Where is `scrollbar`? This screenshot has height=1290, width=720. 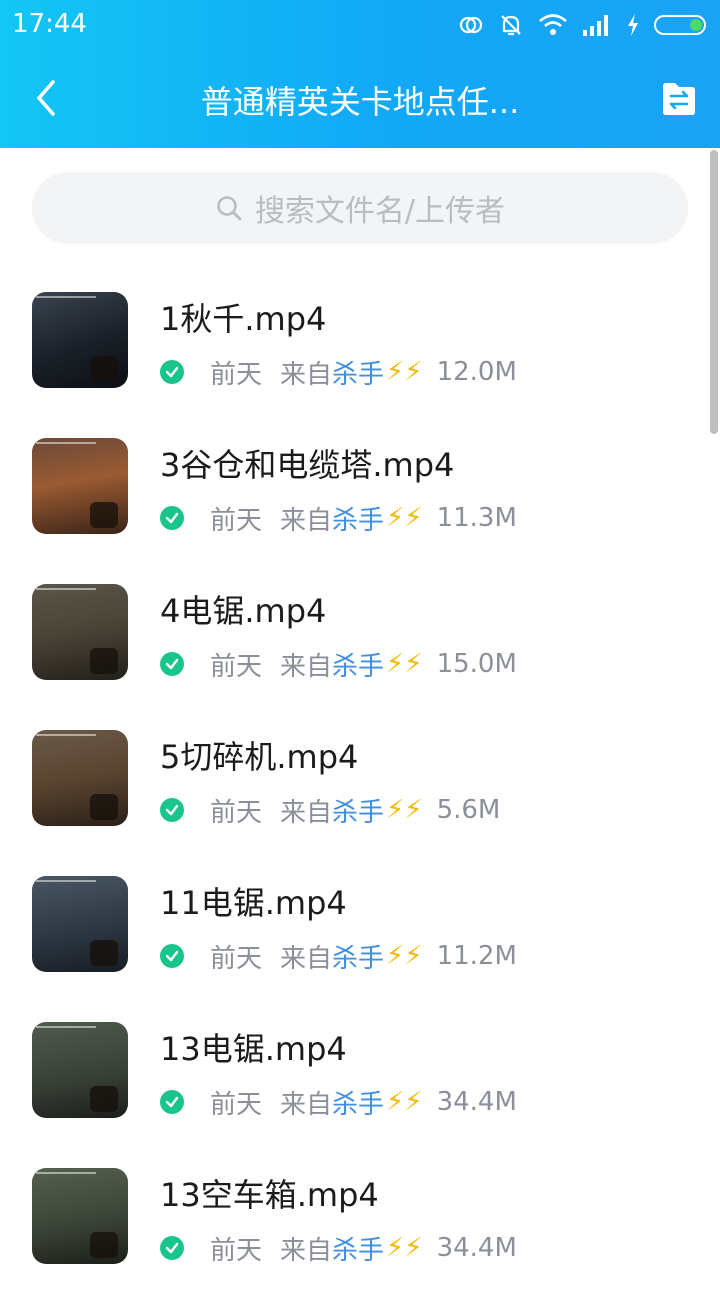
scrollbar is located at coordinates (714, 292).